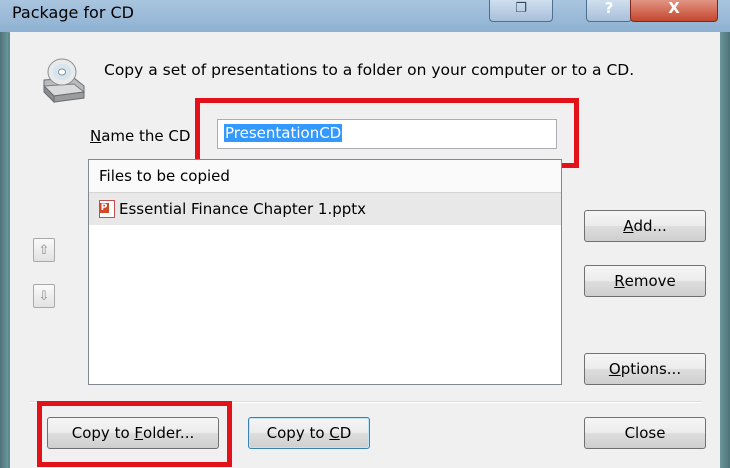 The image size is (730, 468). Describe the element at coordinates (298, 433) in the screenshot. I see `copy-to-cd-prefix: Copy to` at that location.